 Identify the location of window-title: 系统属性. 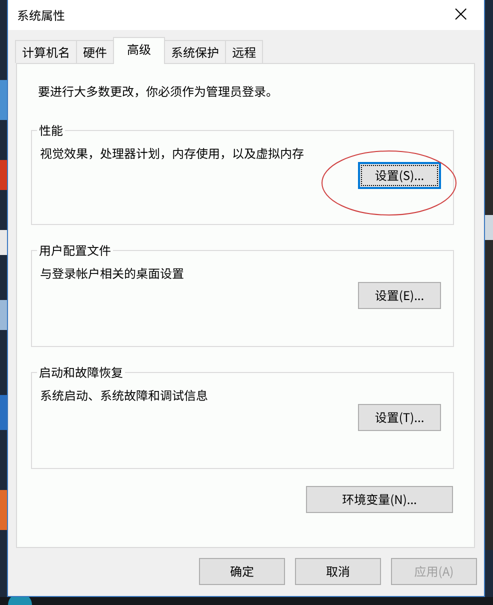
(41, 15).